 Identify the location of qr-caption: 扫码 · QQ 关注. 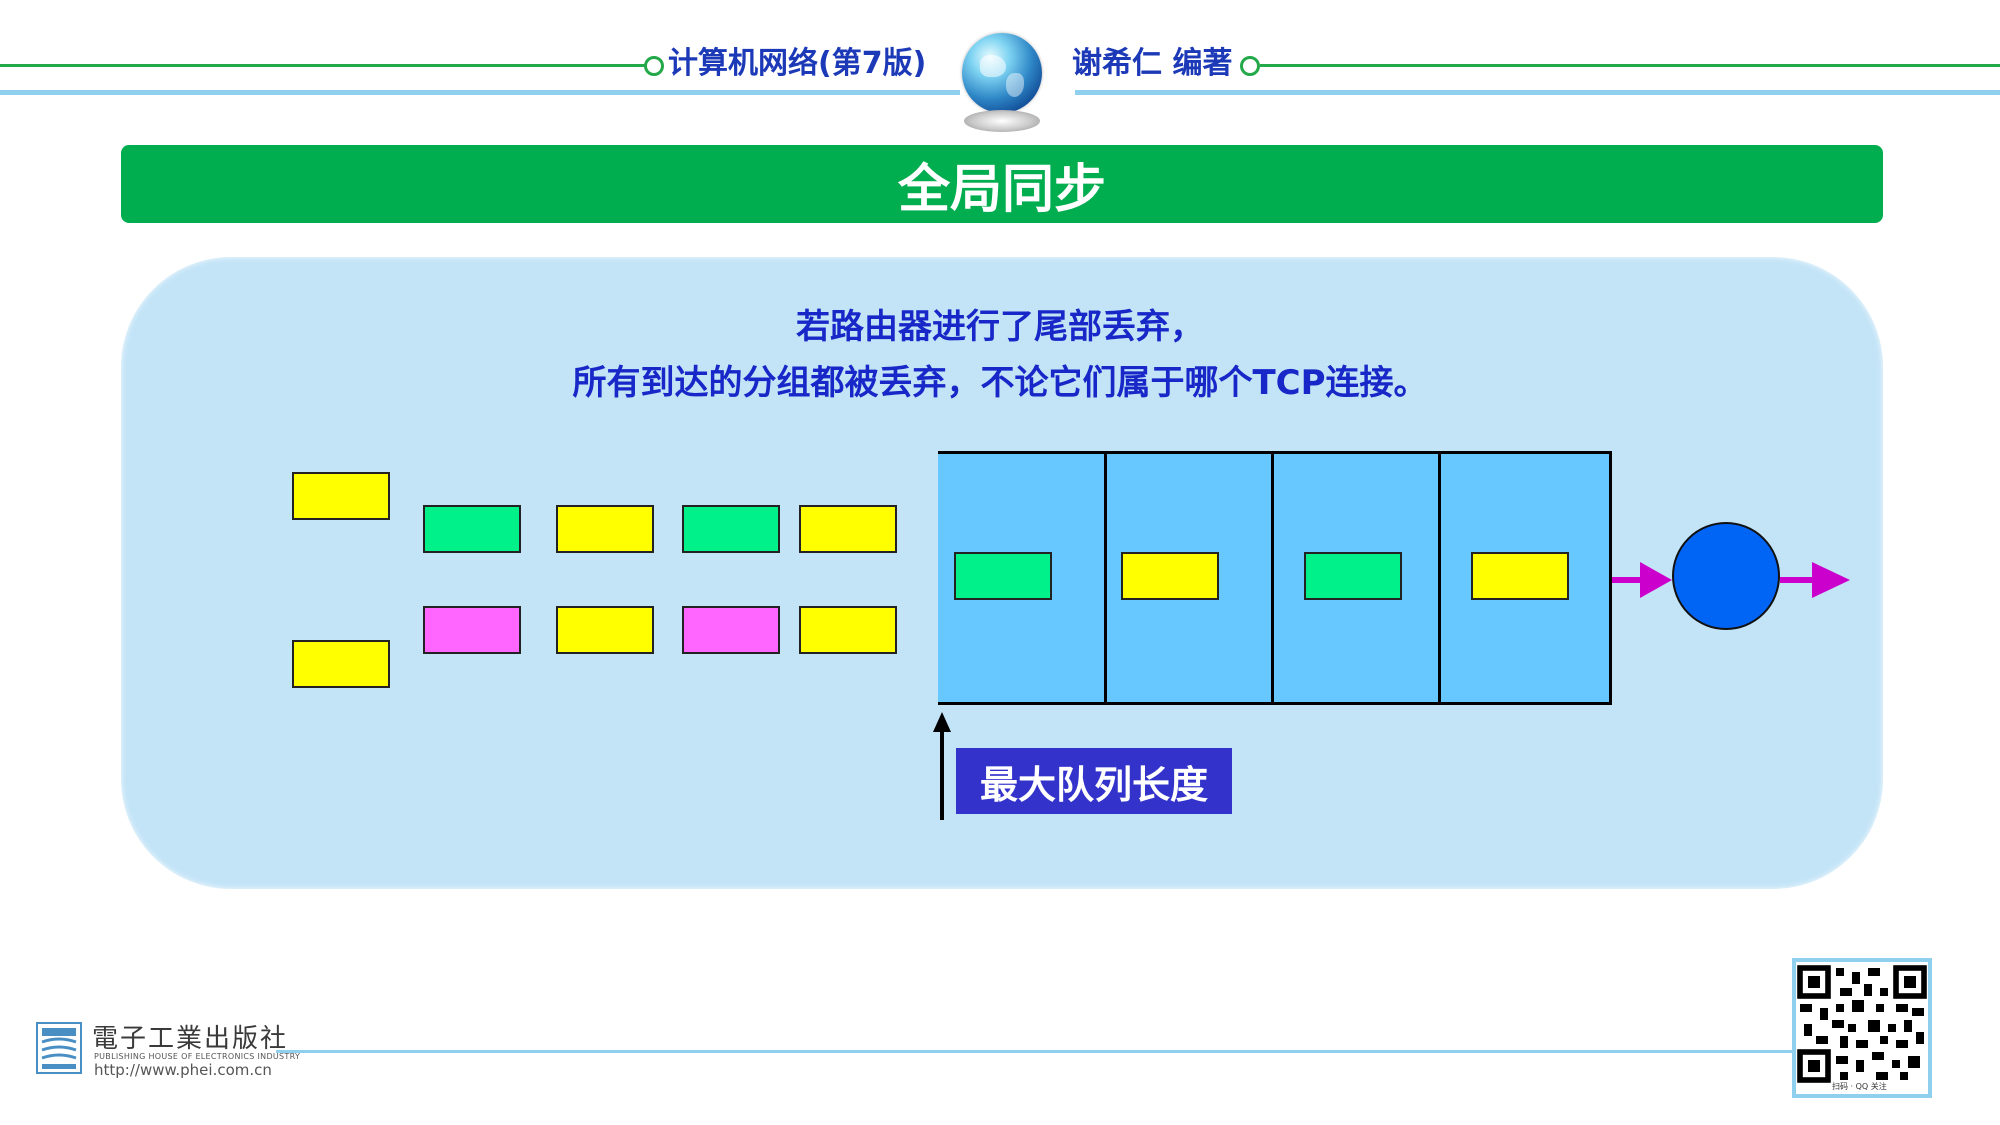
(1859, 1086).